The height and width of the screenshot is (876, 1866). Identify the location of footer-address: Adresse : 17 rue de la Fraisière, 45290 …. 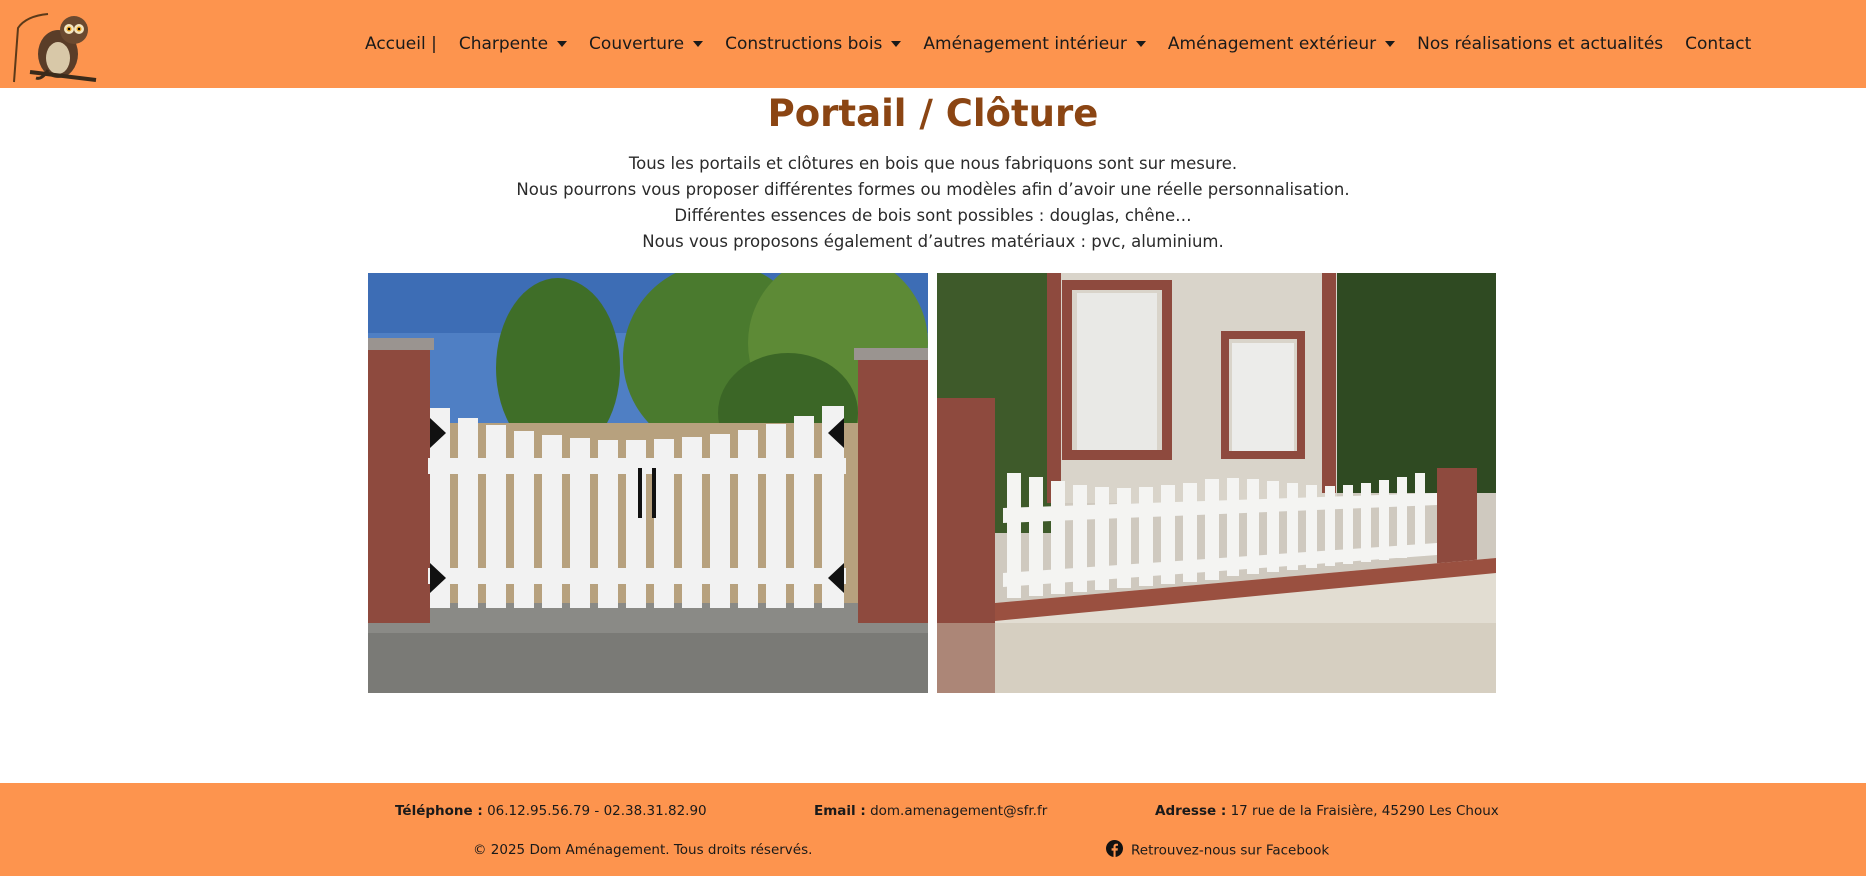
(1327, 811).